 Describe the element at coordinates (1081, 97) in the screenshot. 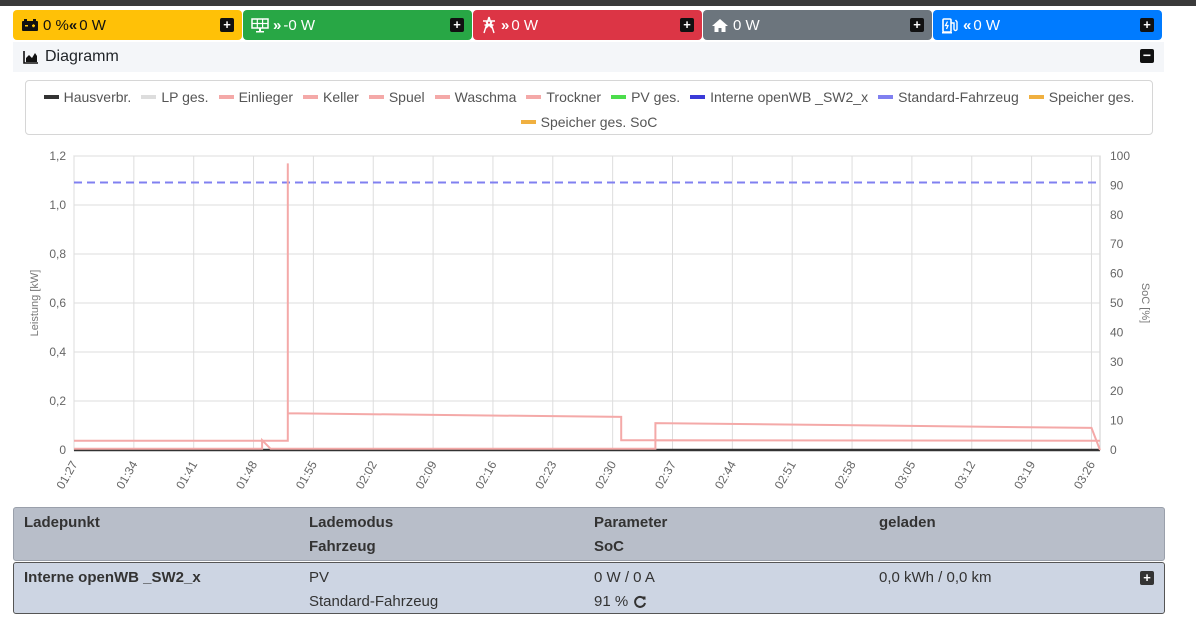

I see `legend-item: Speicher ges.` at that location.